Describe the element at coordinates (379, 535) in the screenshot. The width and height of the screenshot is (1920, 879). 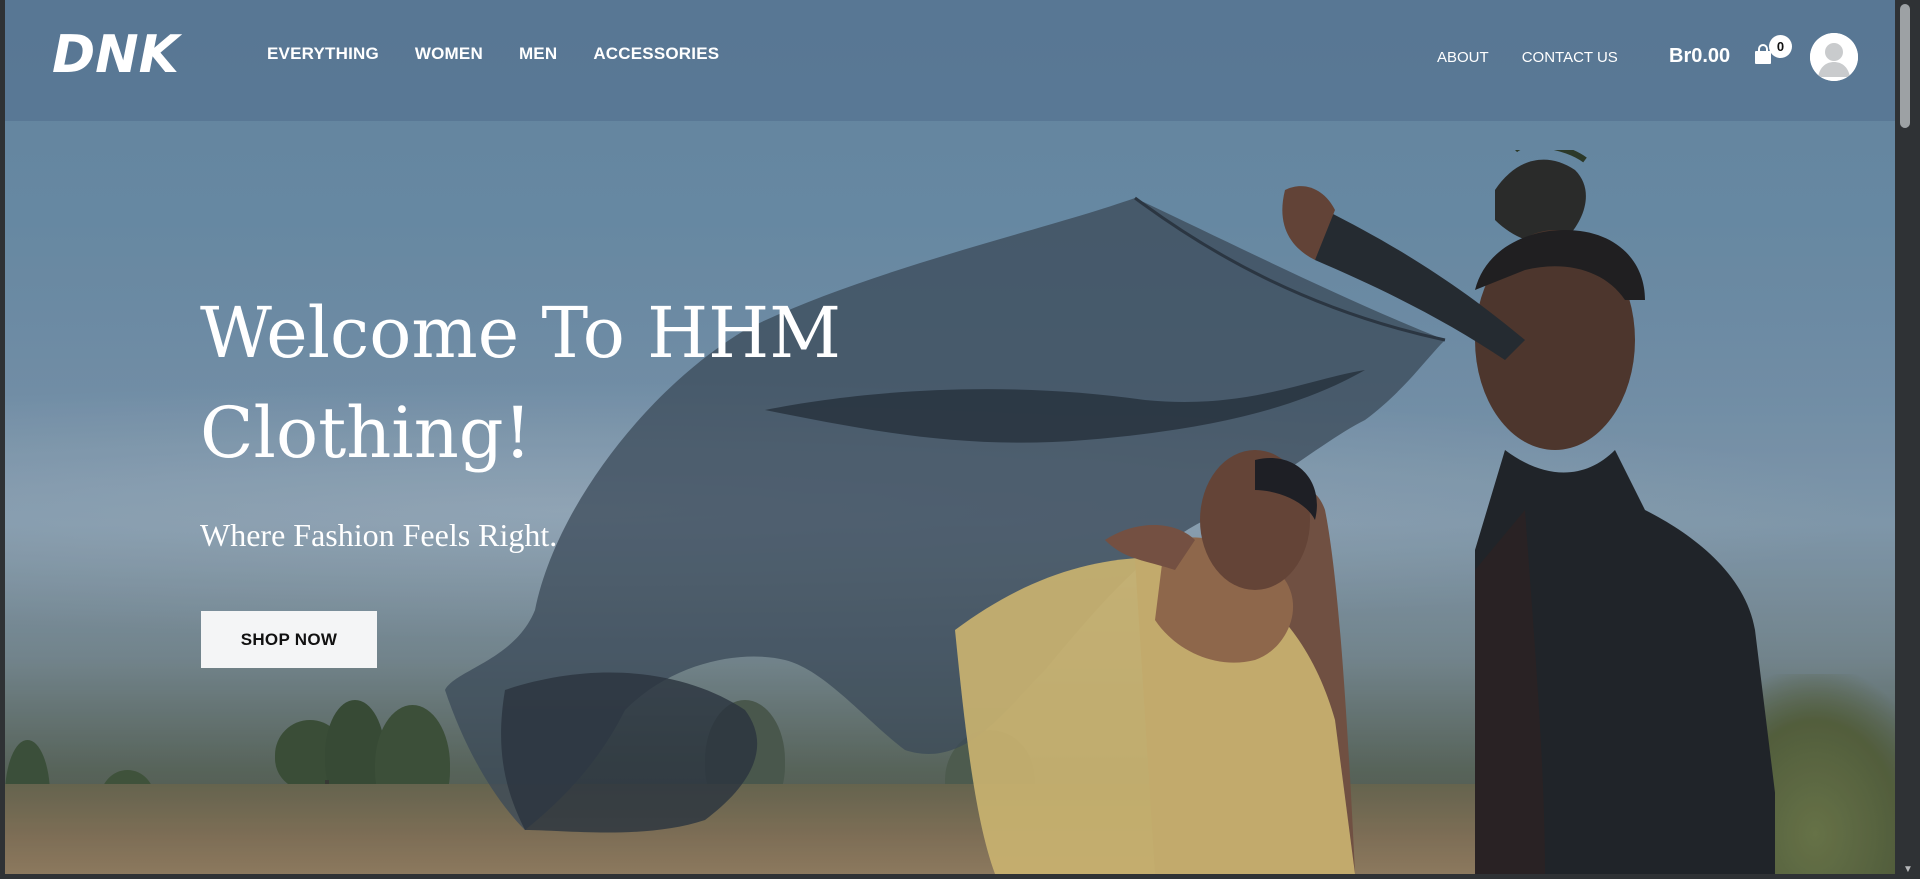
I see `hero-subtitle: Where Fashion Feels Right.` at that location.